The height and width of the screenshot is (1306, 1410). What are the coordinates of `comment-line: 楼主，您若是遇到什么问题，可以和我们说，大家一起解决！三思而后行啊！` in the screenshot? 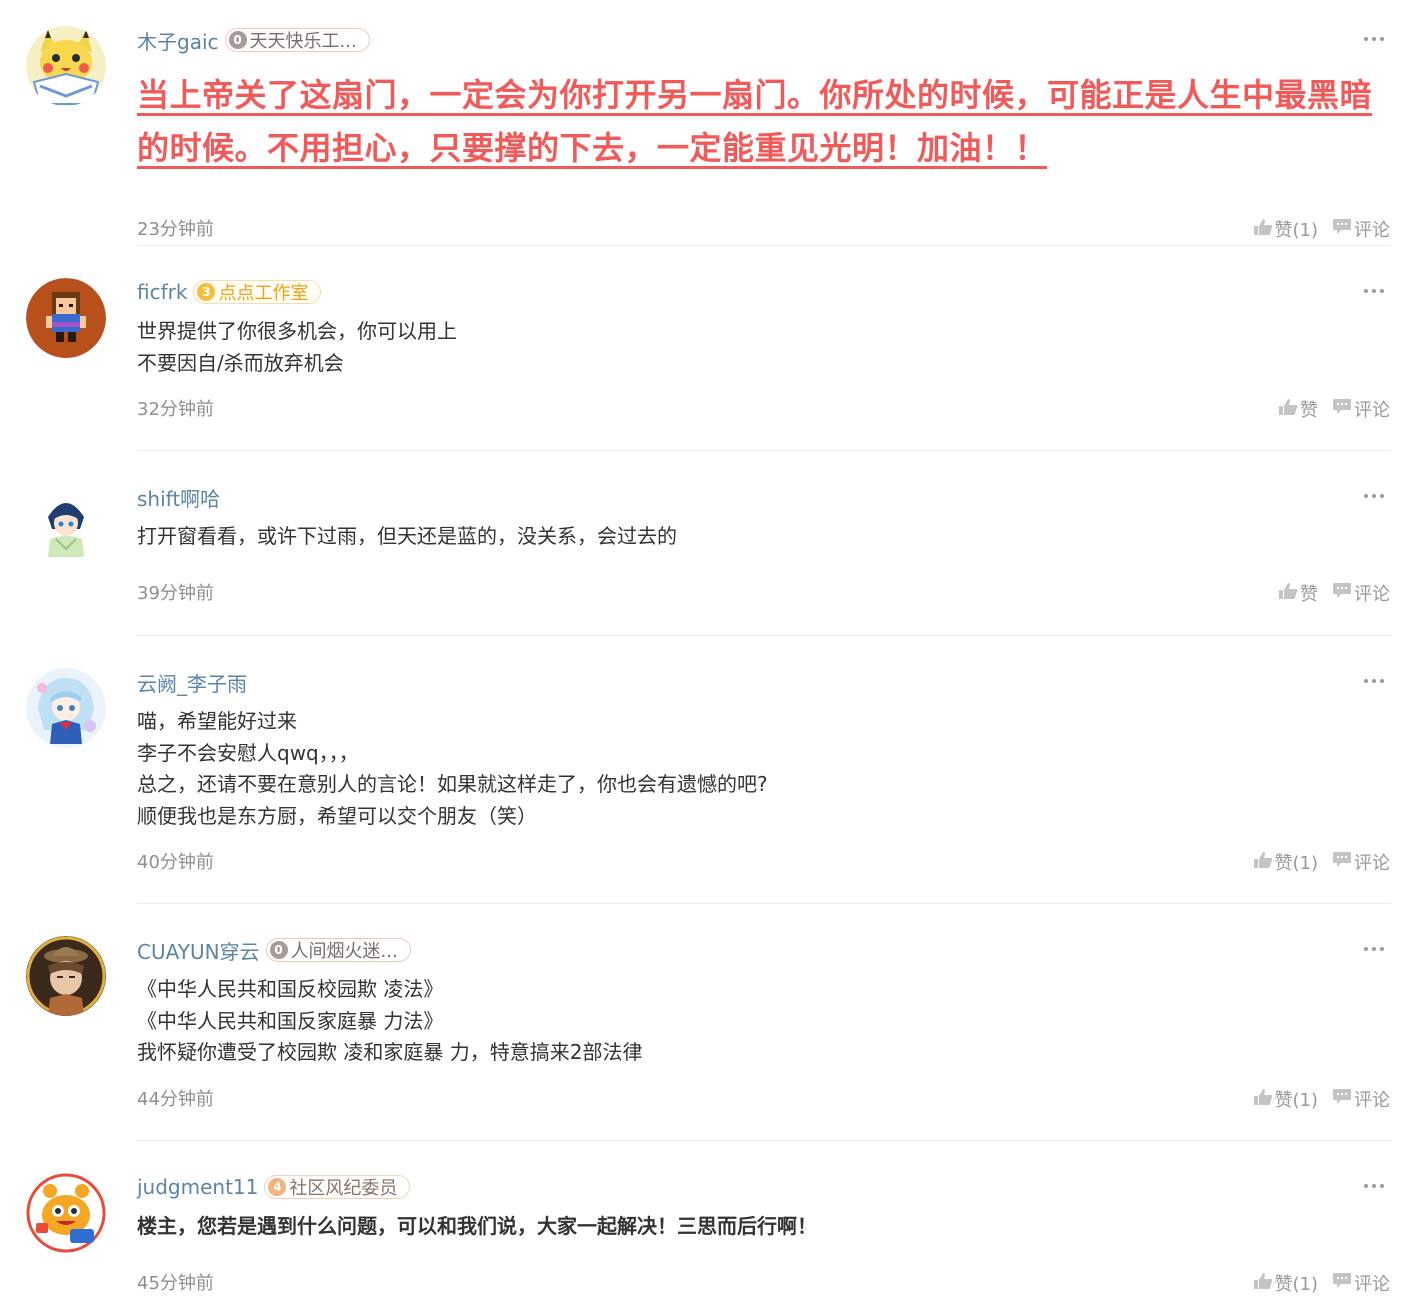 It's located at (477, 1226).